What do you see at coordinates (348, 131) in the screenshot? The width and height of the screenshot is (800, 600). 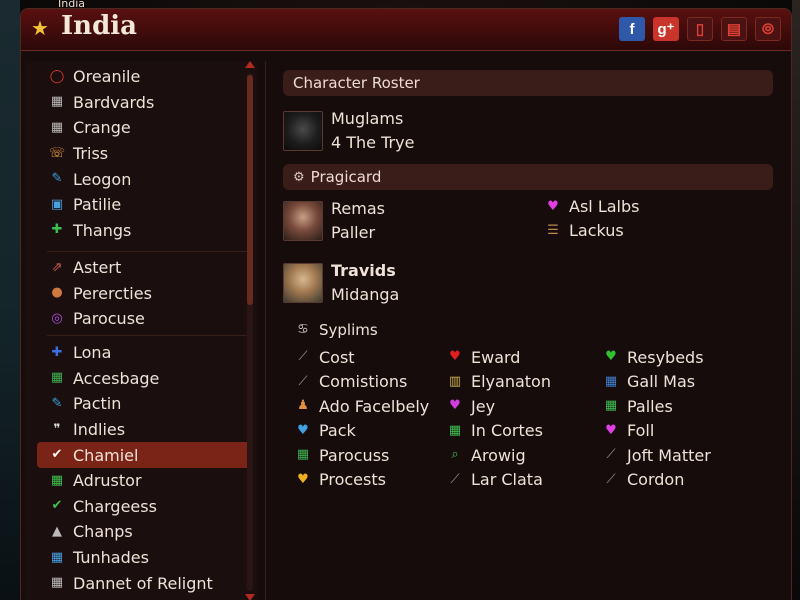 I see `roster-card: Muglams 4 The Trye` at bounding box center [348, 131].